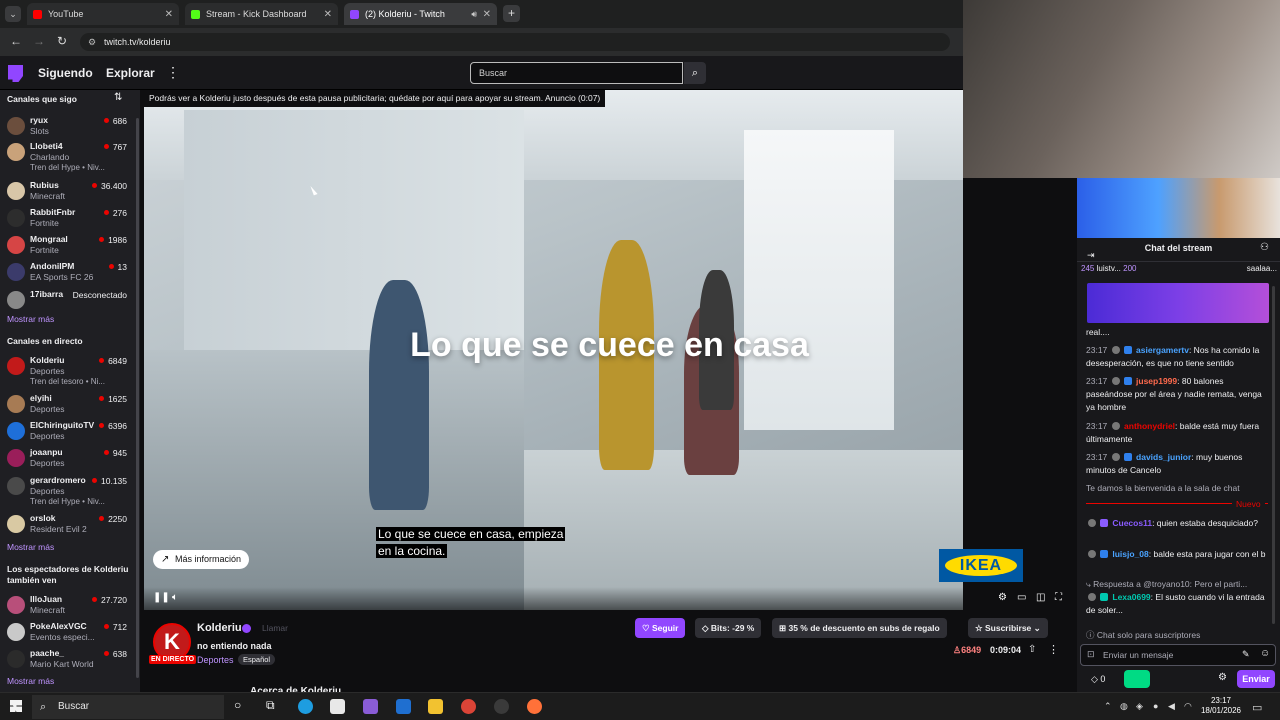  Describe the element at coordinates (65, 273) in the screenshot. I see `sidebar-channel: AndoniIPM EA Sports FC 26 13` at that location.